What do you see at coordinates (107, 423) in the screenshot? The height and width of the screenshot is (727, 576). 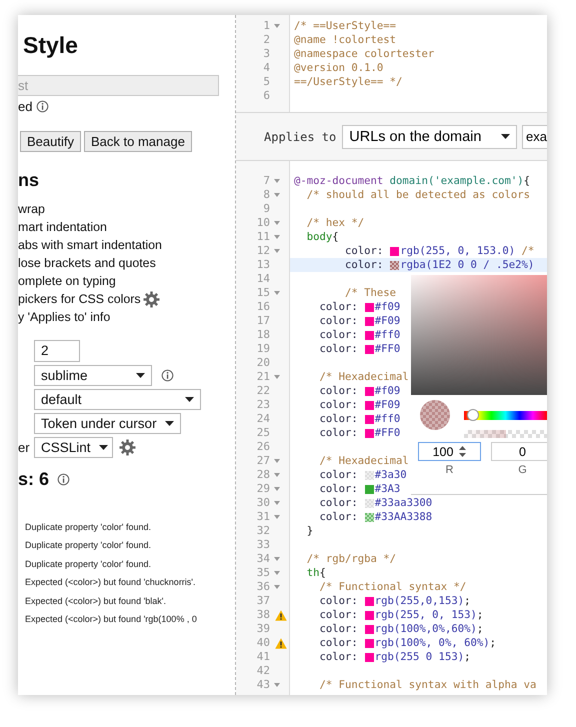 I see `dropdown: Token under cursor` at bounding box center [107, 423].